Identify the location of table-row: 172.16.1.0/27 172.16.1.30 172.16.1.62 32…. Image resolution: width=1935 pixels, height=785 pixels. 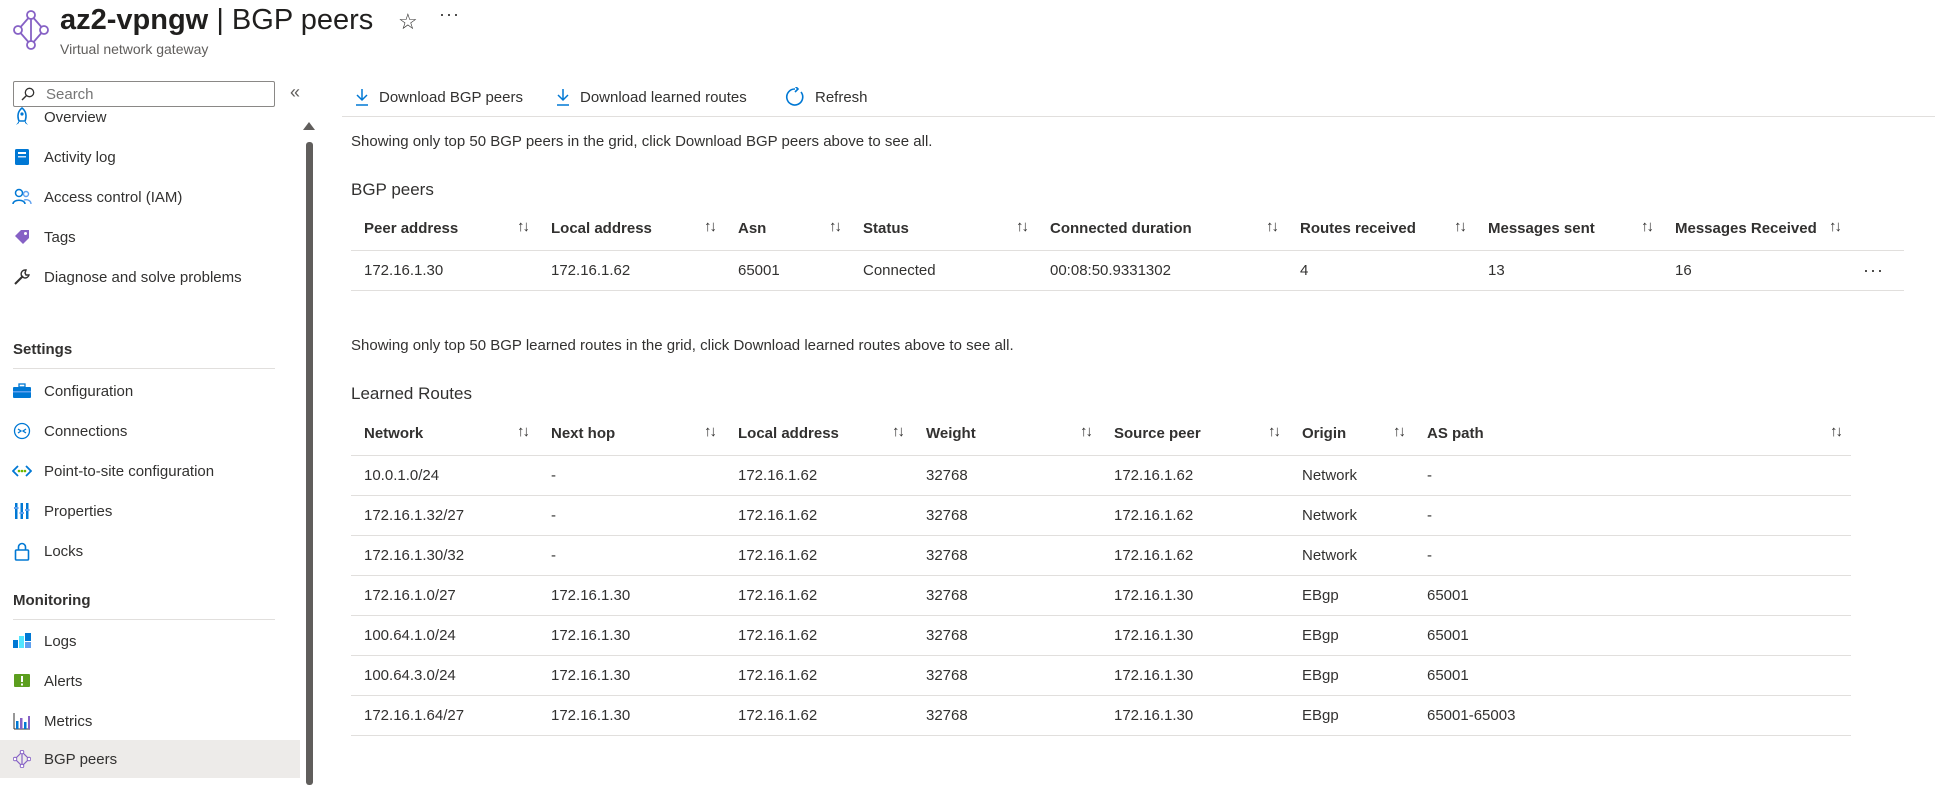
(1101, 595).